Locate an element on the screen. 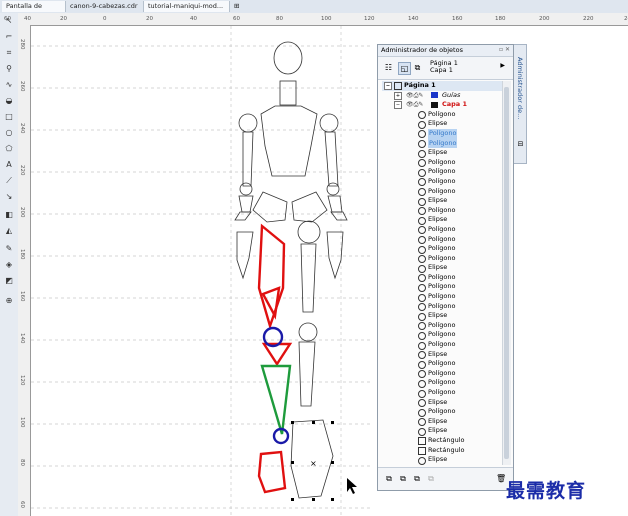 The height and width of the screenshot is (516, 628). freehand-tool-icon: ∿ is located at coordinates (9, 85).